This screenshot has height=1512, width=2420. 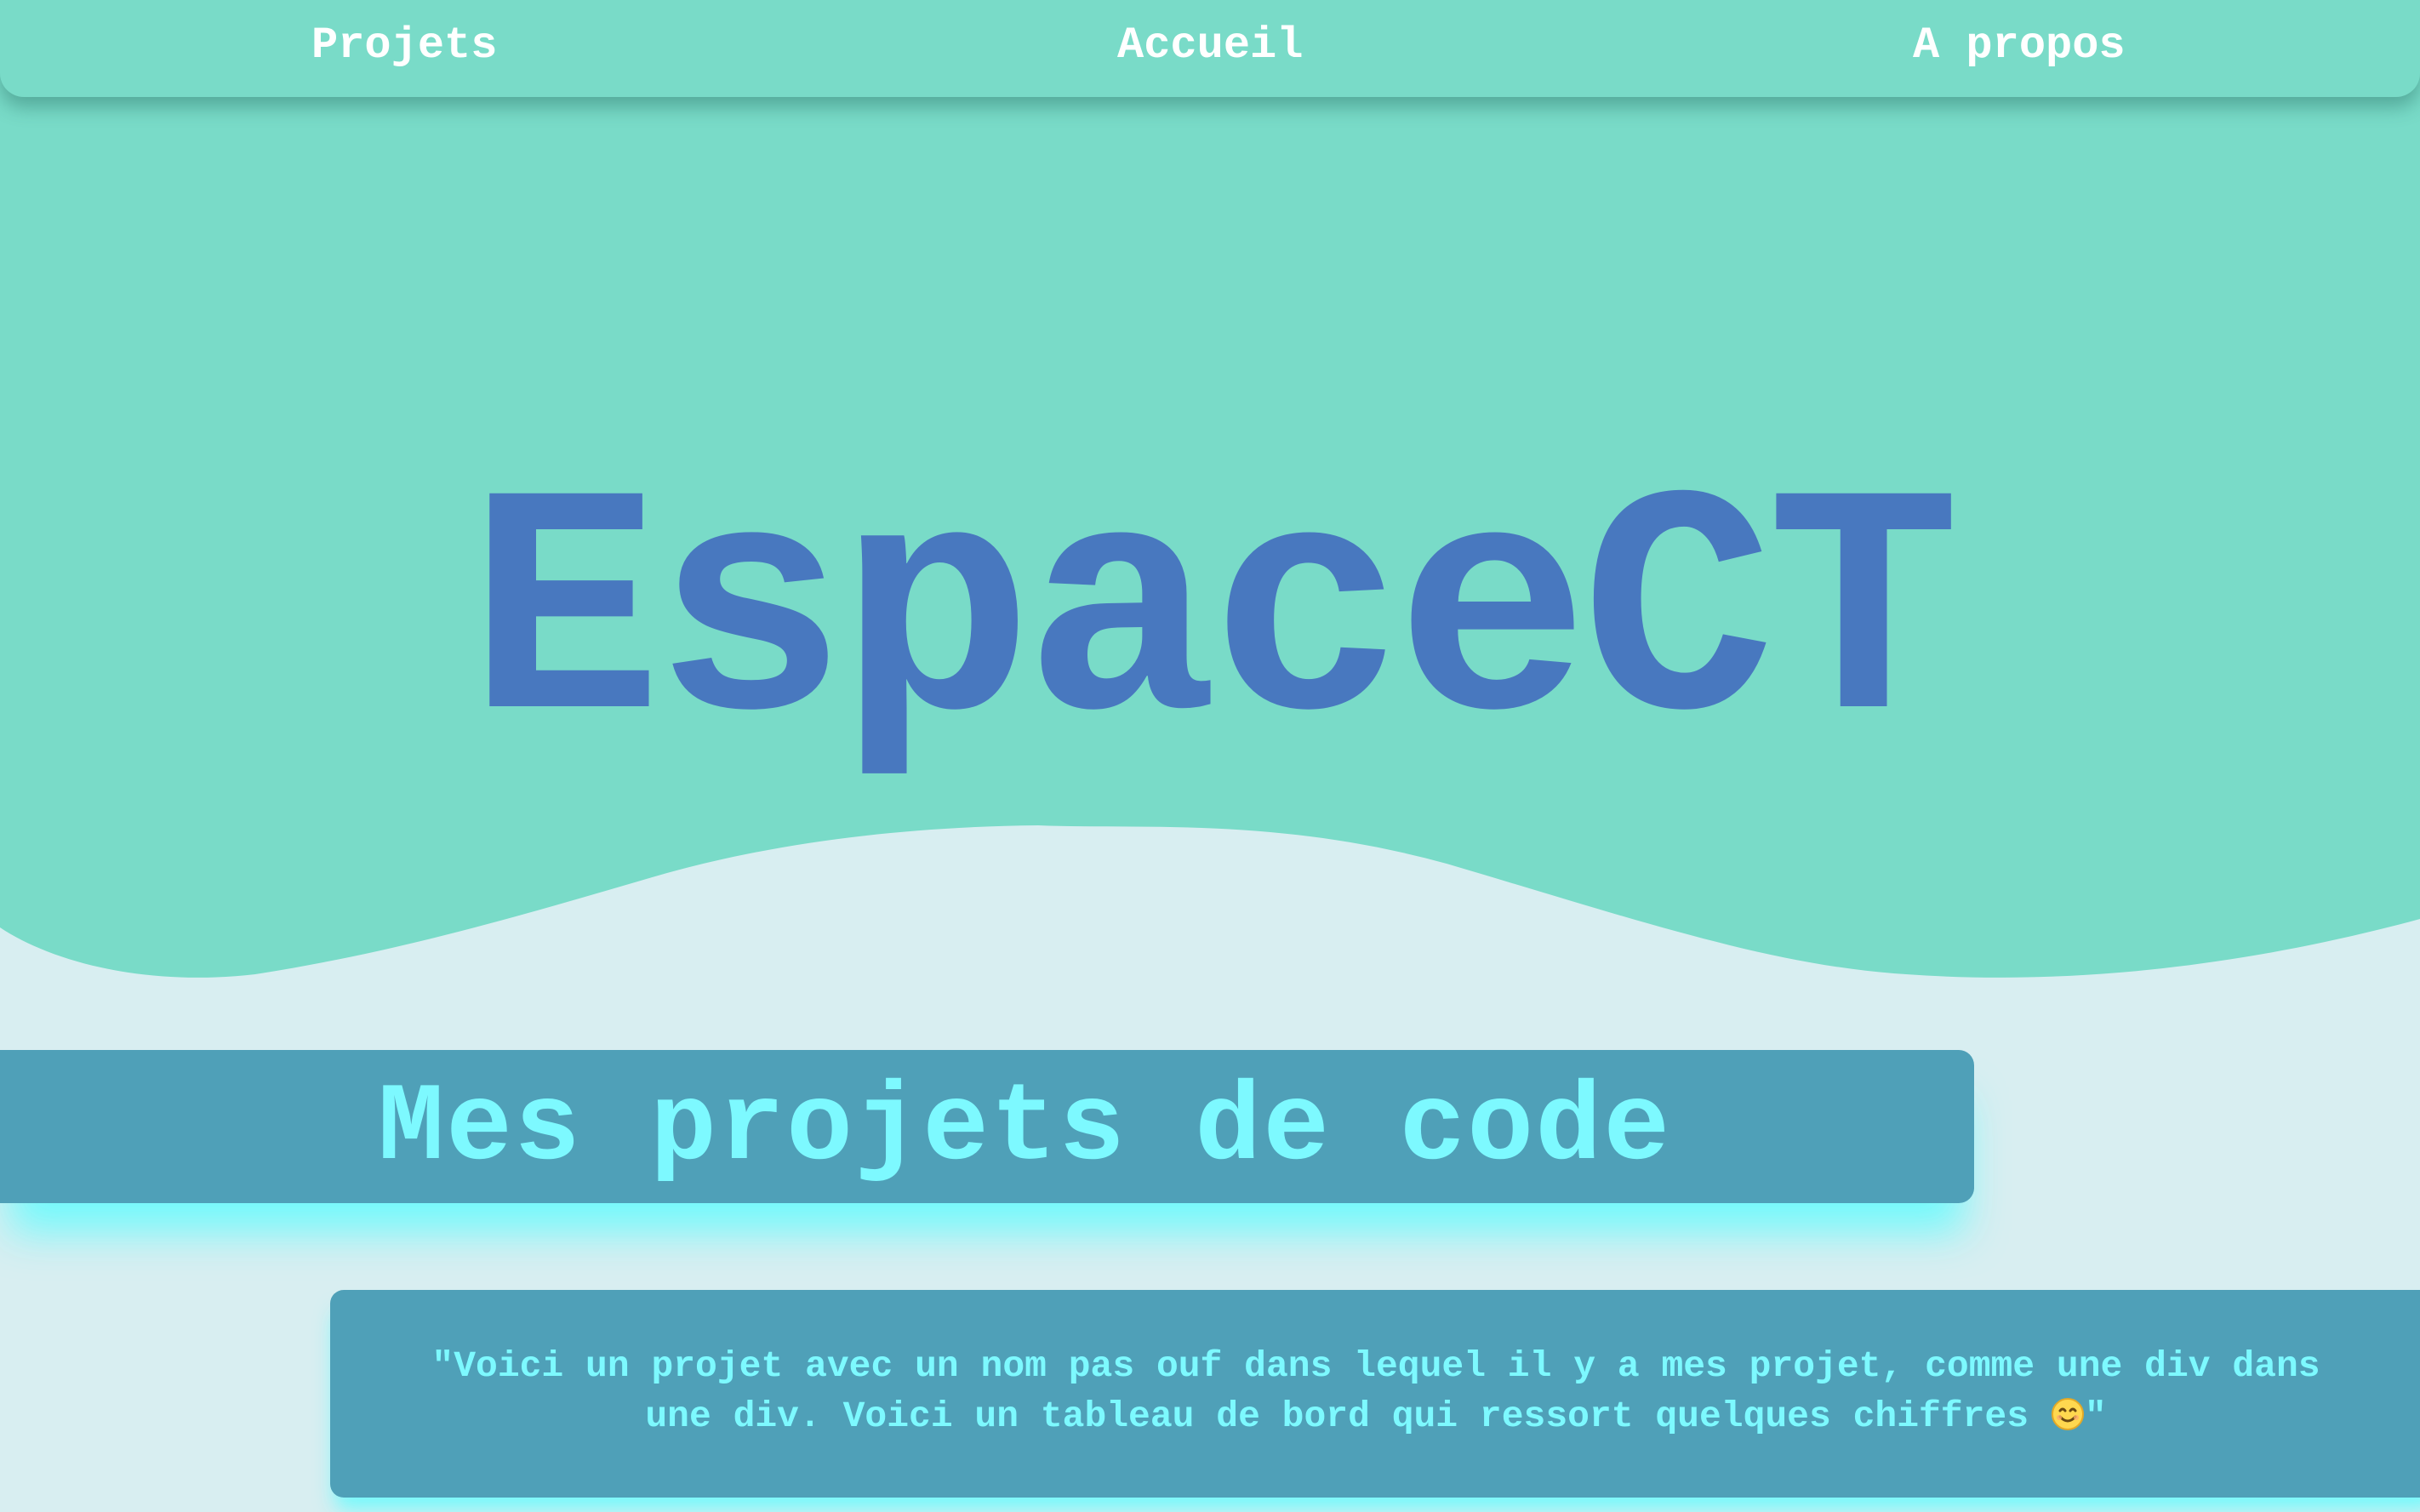 What do you see at coordinates (404, 45) in the screenshot?
I see `nav-projets-link: Projets` at bounding box center [404, 45].